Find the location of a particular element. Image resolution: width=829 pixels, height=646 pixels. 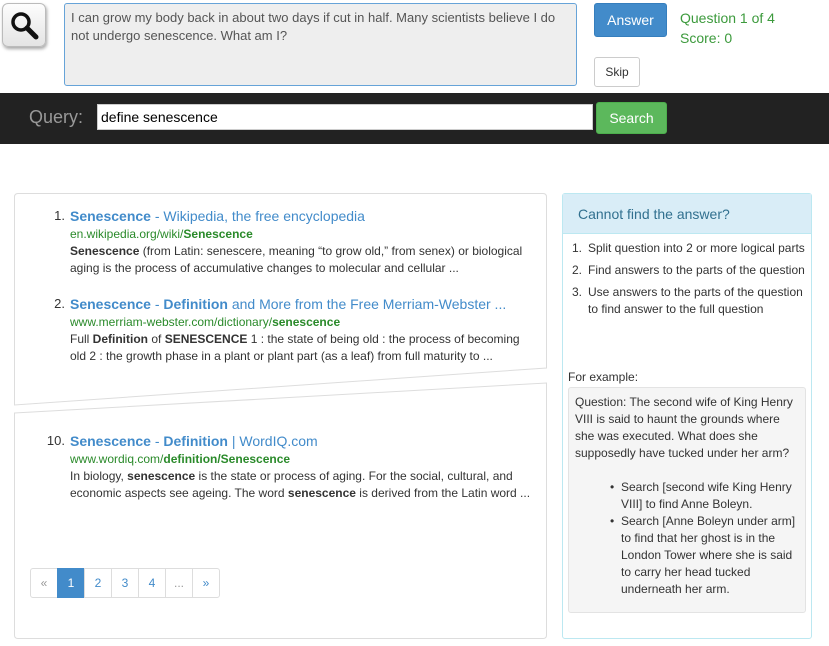

result-title-rest: - Wikipedia, the free encyclopedia is located at coordinates (257, 216).